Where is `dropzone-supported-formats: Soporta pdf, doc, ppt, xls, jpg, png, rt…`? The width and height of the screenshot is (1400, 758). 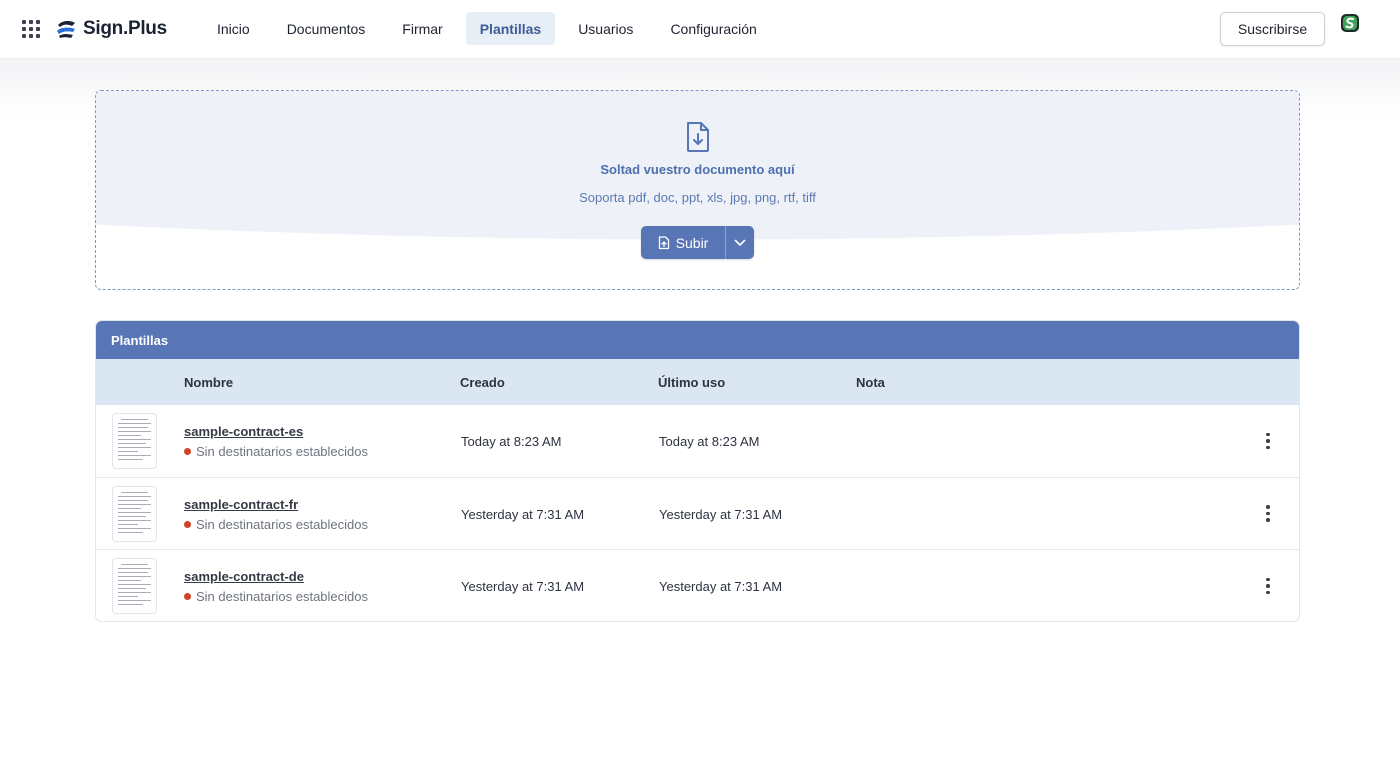
dropzone-supported-formats: Soporta pdf, doc, ppt, xls, jpg, png, rt… is located at coordinates (697, 197).